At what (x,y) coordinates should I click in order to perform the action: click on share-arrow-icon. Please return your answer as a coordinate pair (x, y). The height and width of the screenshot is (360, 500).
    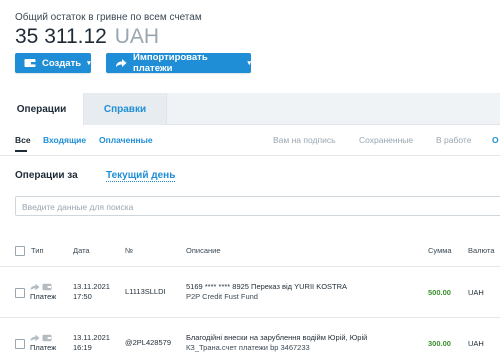
    Looking at the image, I should click on (121, 63).